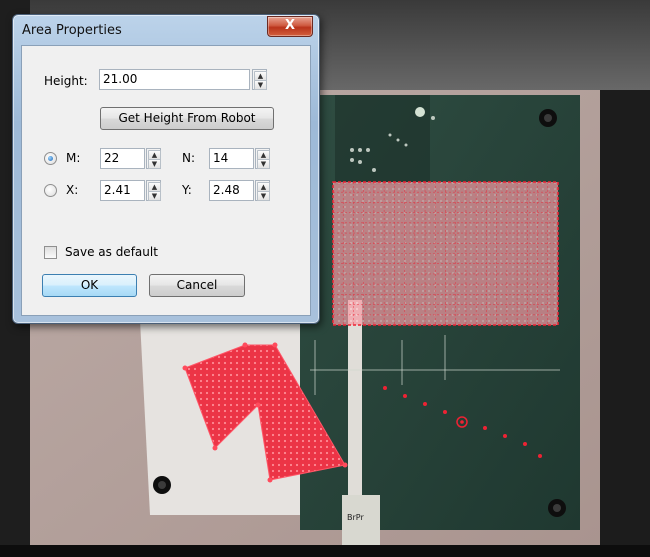  I want to click on radio-m, so click(50, 158).